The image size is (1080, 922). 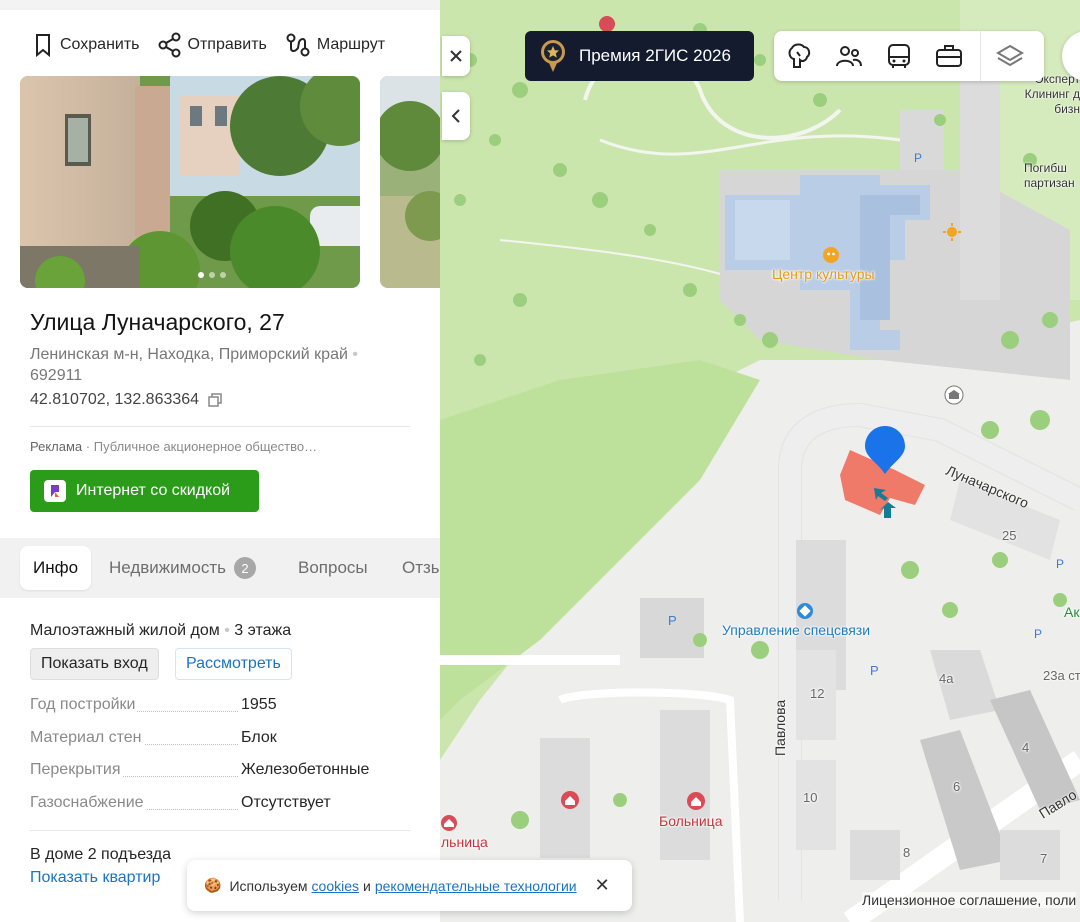 What do you see at coordinates (952, 232) in the screenshot?
I see `sun-icon` at bounding box center [952, 232].